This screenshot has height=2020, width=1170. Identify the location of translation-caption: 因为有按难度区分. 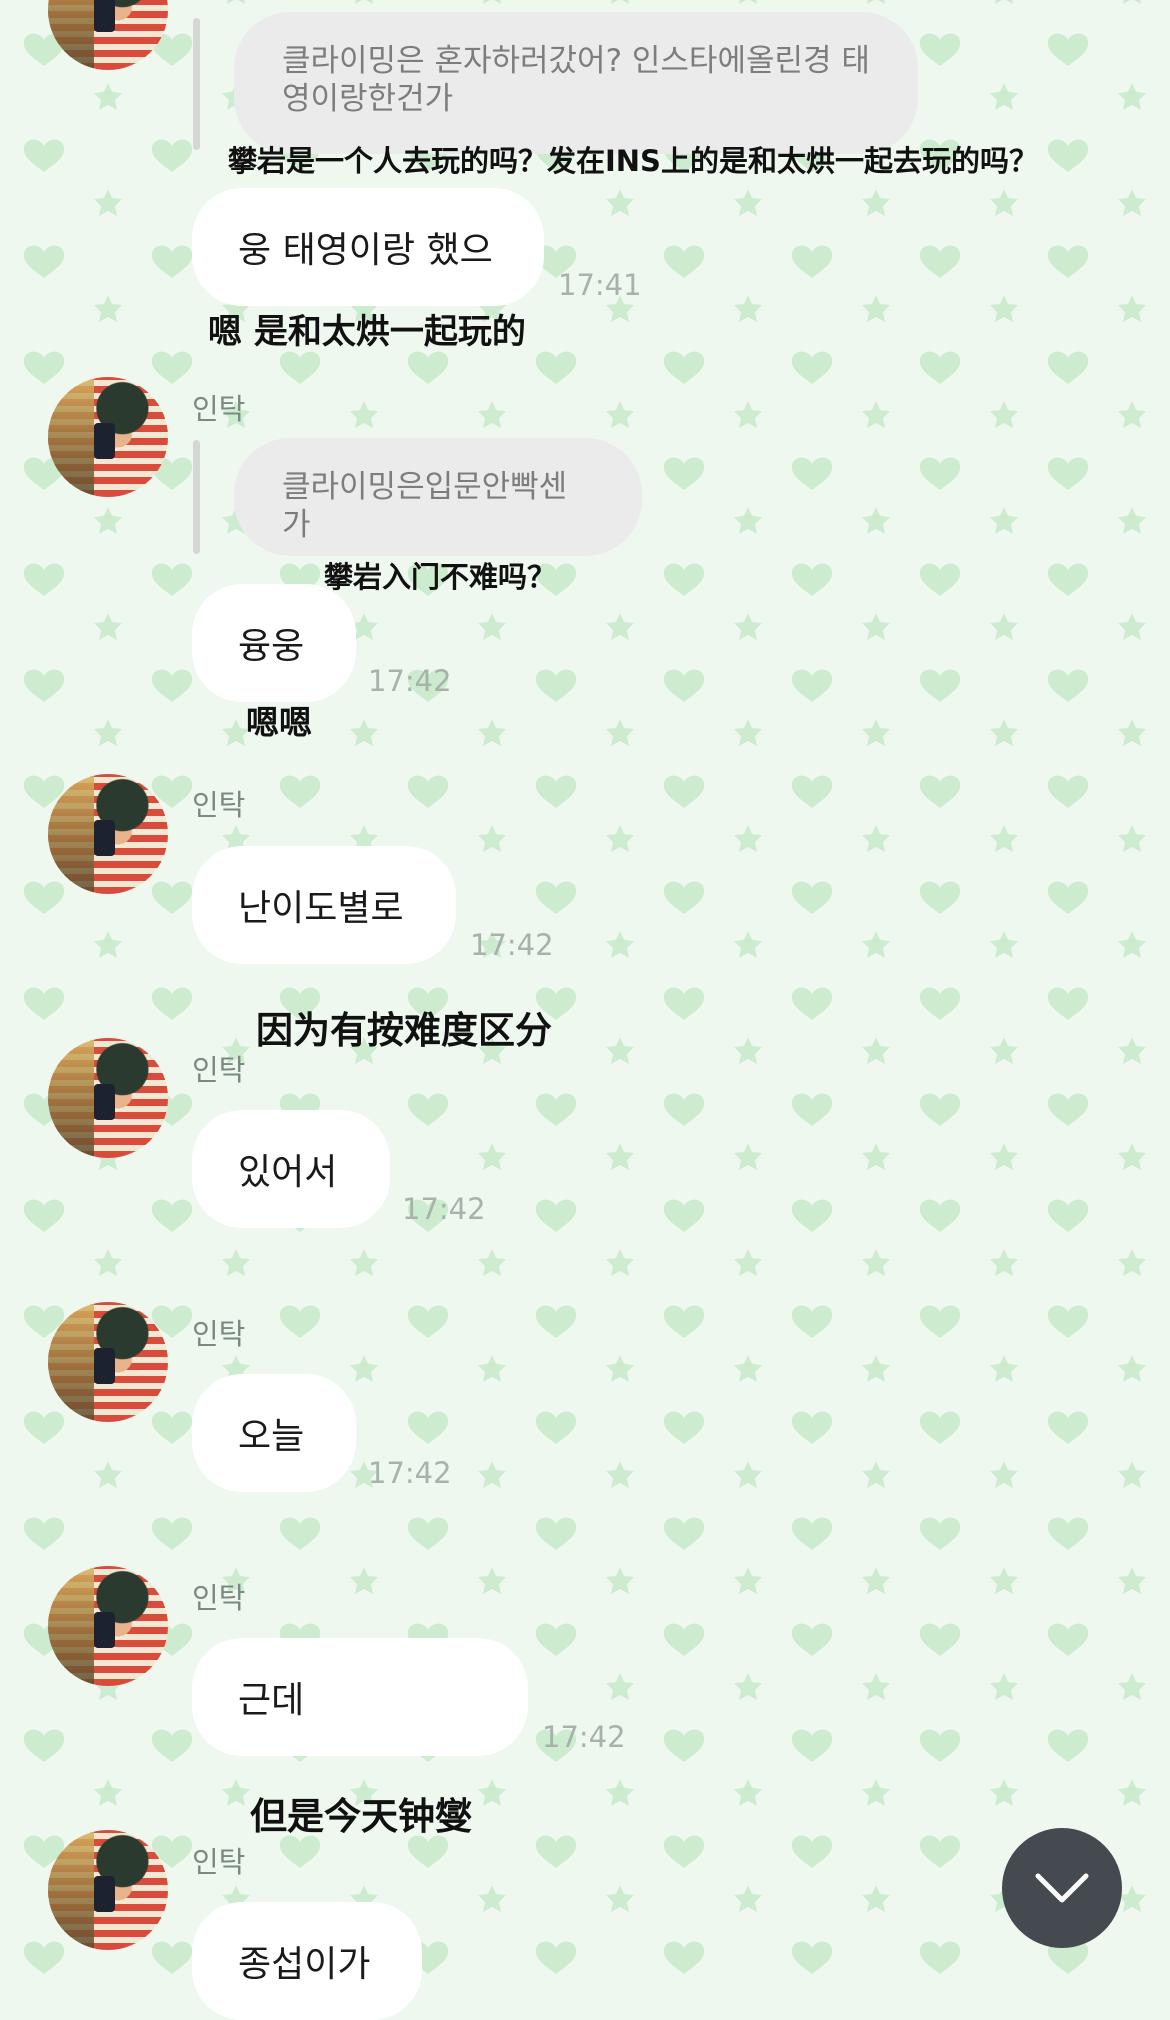
(404, 1030).